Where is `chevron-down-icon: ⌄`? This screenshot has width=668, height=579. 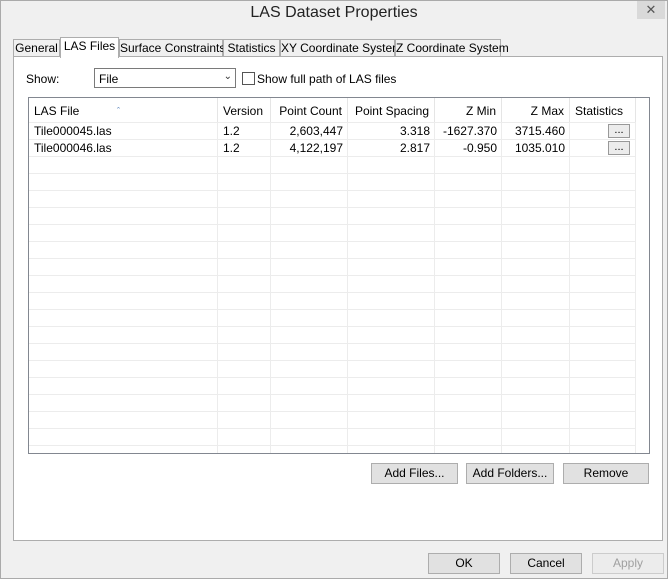
chevron-down-icon: ⌄ is located at coordinates (227, 76).